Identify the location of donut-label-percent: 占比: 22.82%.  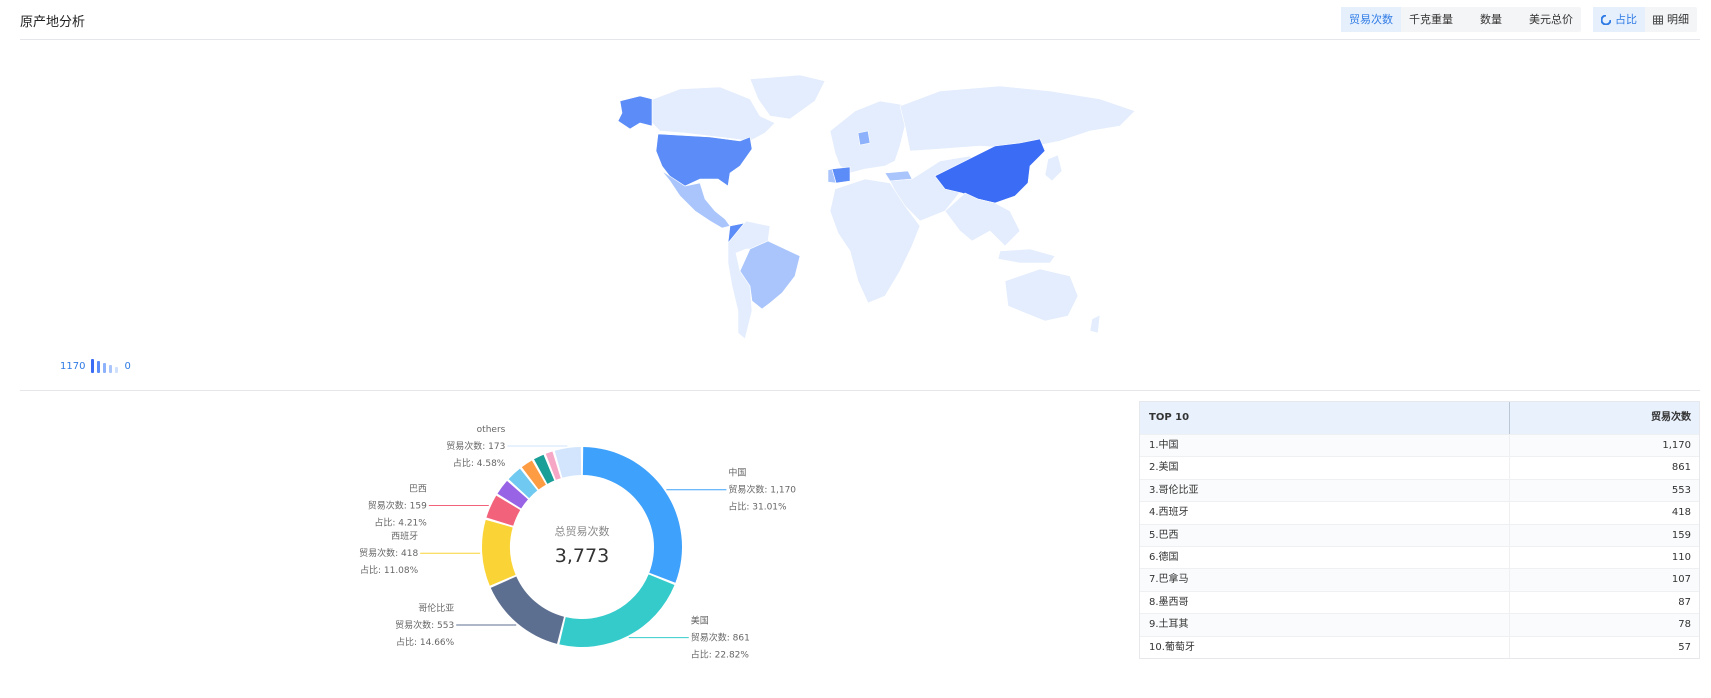
(720, 655).